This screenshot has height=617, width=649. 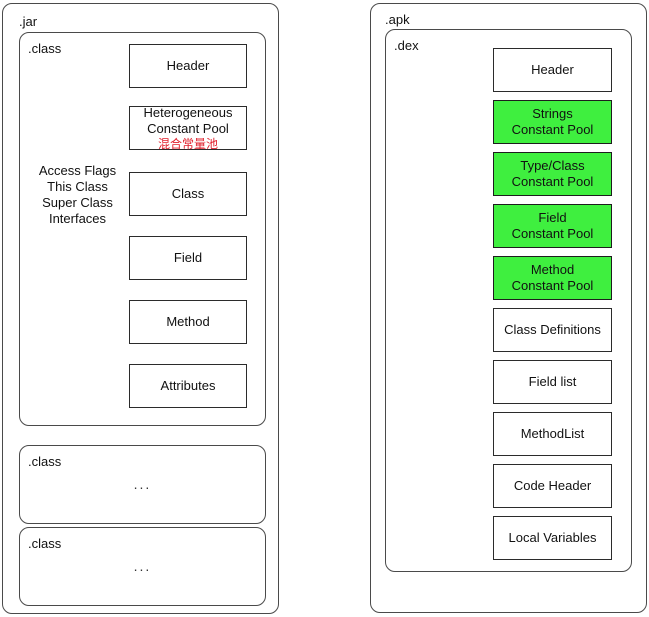 I want to click on class-section-header: Header, so click(x=188, y=66).